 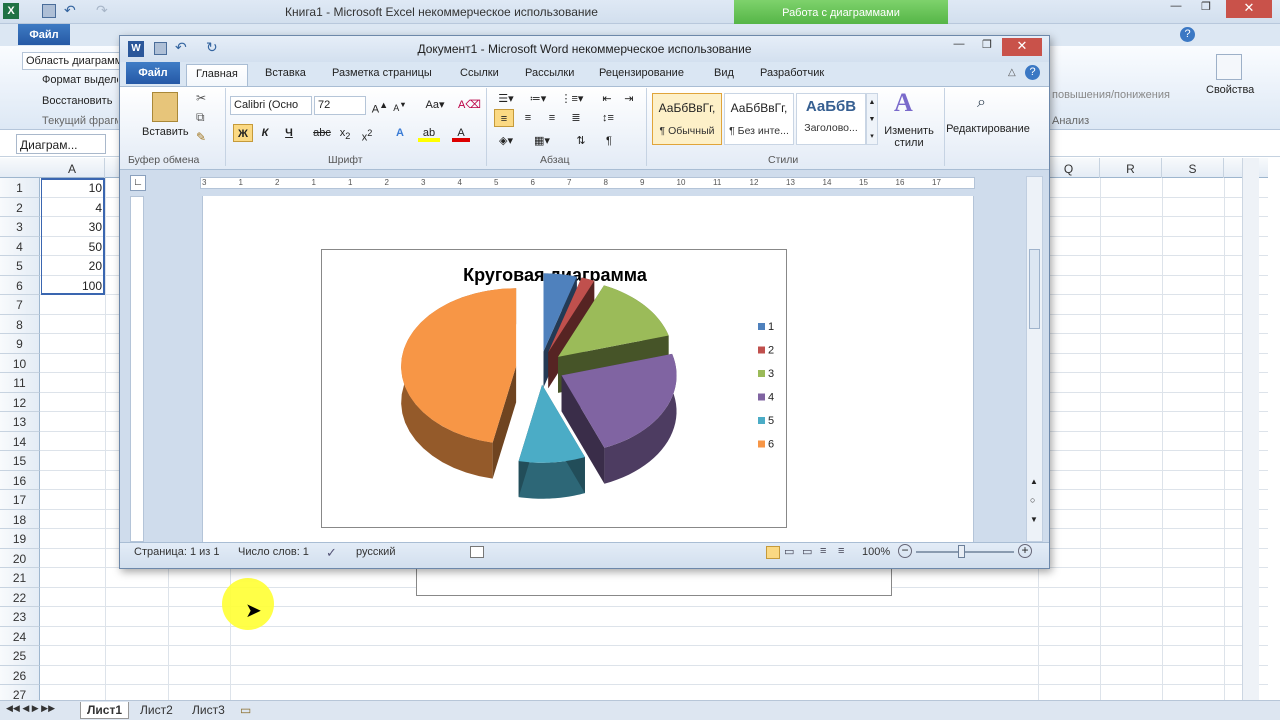 What do you see at coordinates (1111, 95) in the screenshot?
I see `updown-bars-button: повышения/понижения` at bounding box center [1111, 95].